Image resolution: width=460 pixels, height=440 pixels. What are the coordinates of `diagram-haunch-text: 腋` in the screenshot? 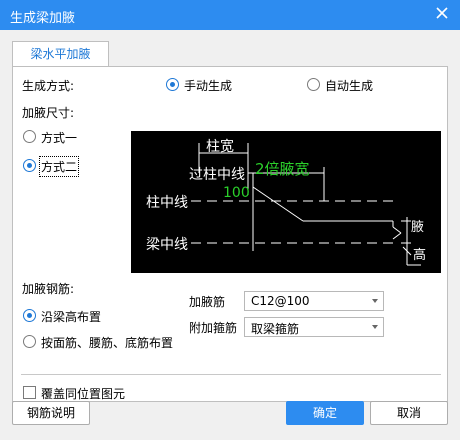 It's located at (417, 227).